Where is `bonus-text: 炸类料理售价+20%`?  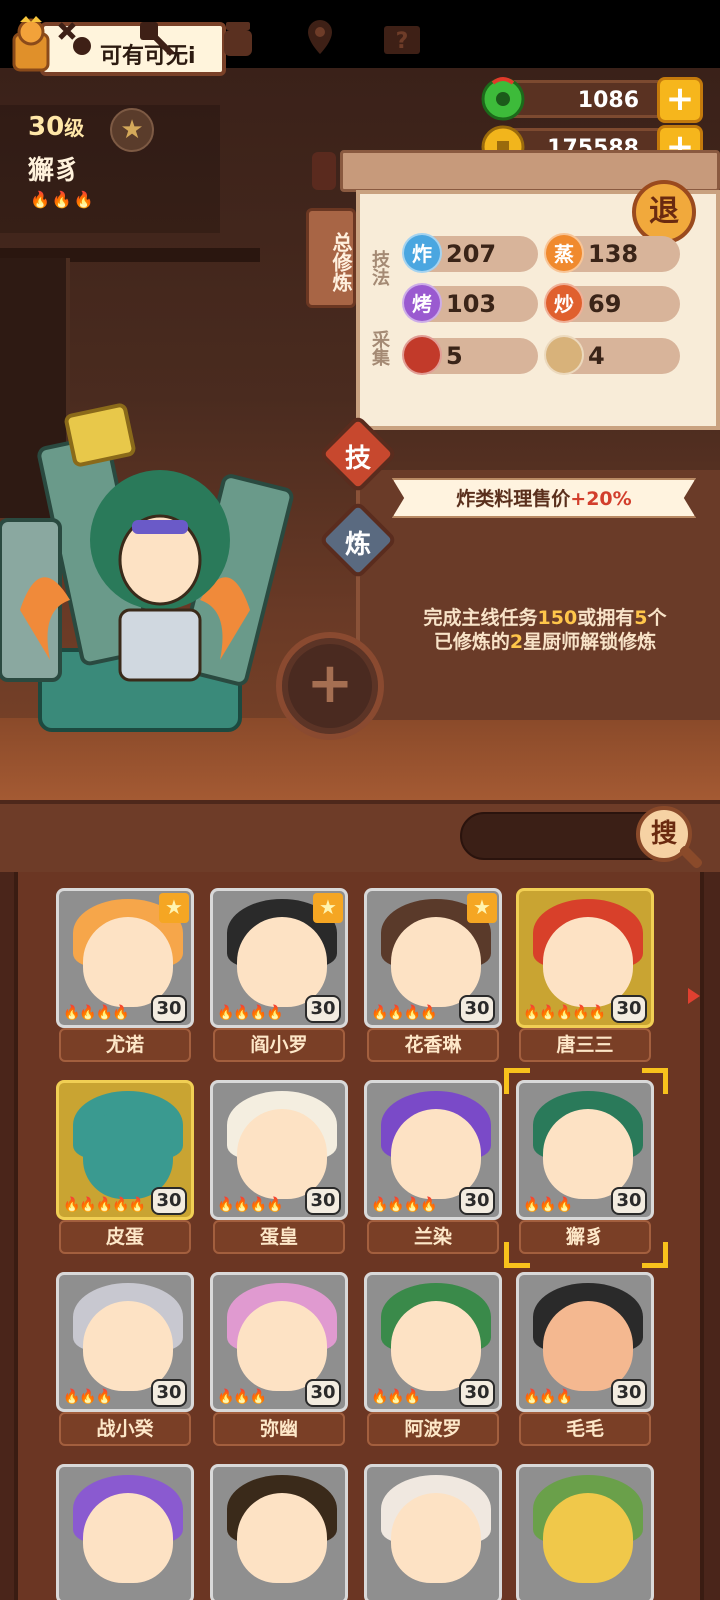
bonus-text: 炸类料理售价+20% is located at coordinates (544, 499).